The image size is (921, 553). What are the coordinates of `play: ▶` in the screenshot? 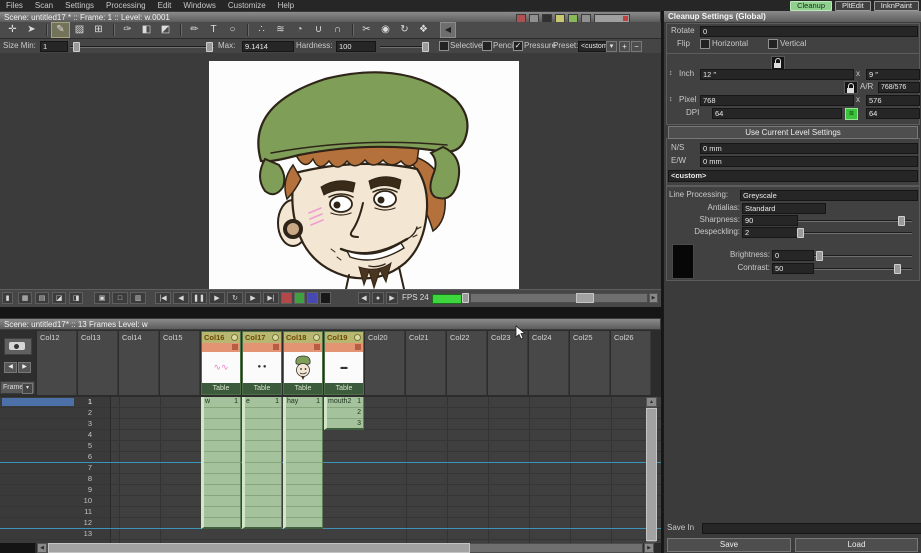 It's located at (217, 298).